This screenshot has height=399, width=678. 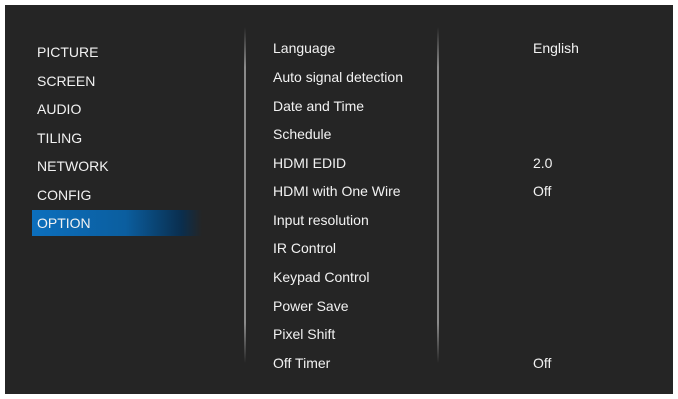 What do you see at coordinates (117, 195) in the screenshot?
I see `main-item-config: CONFIG` at bounding box center [117, 195].